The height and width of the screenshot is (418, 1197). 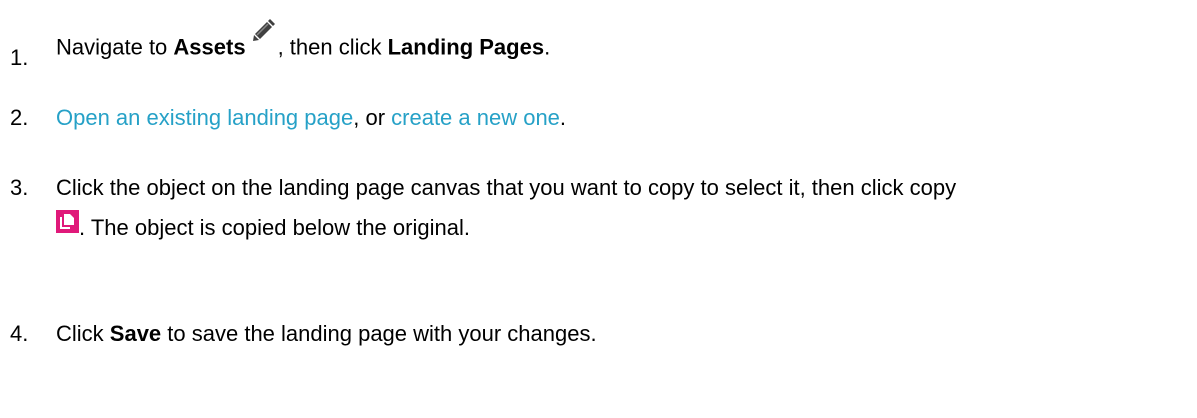 What do you see at coordinates (372, 117) in the screenshot?
I see `step-text-part: , or` at bounding box center [372, 117].